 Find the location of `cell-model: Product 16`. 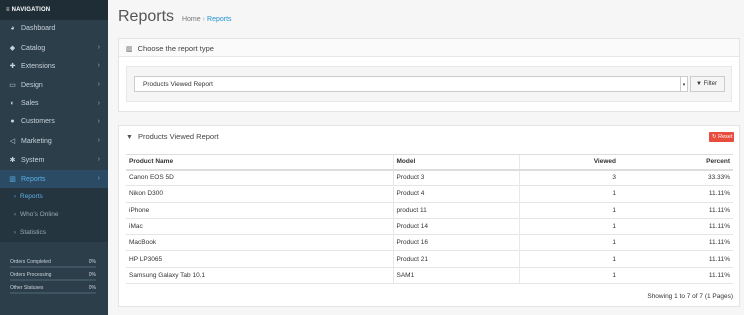

cell-model: Product 16 is located at coordinates (455, 242).